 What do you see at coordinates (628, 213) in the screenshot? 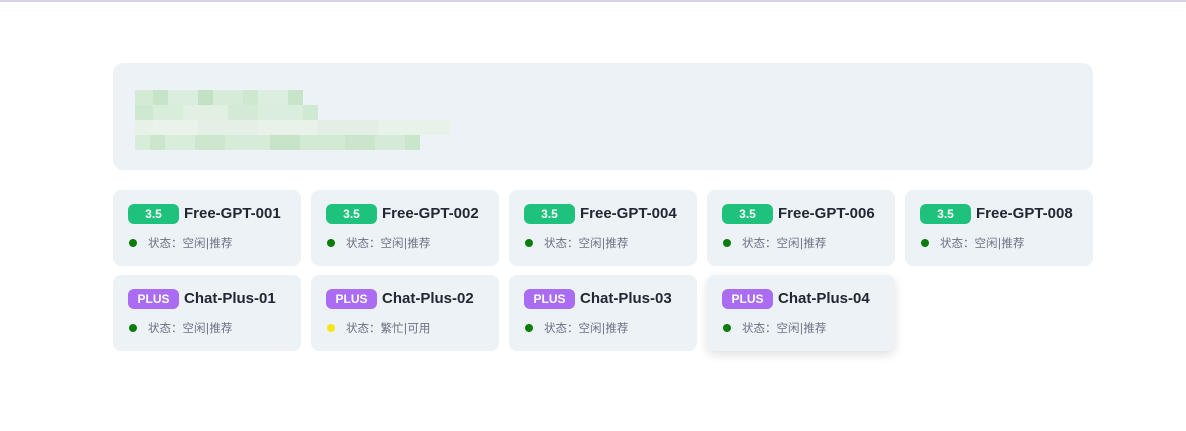
I see `model-name: Free-GPT-004` at bounding box center [628, 213].